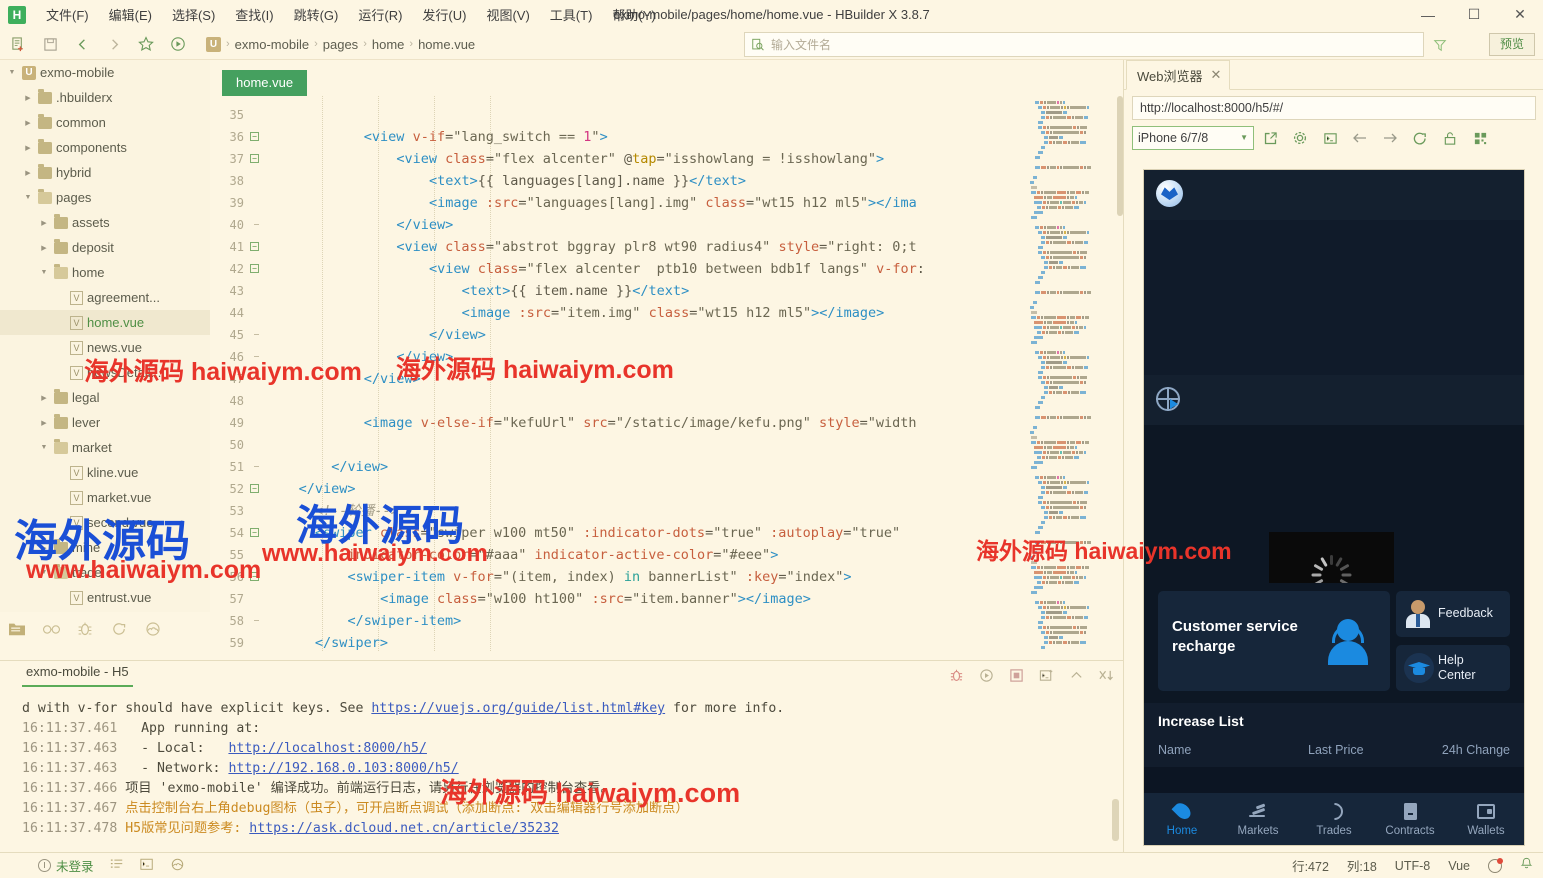 Image resolution: width=1543 pixels, height=878 pixels. What do you see at coordinates (1084, 44) in the screenshot?
I see `search-input: 输入文件名` at bounding box center [1084, 44].